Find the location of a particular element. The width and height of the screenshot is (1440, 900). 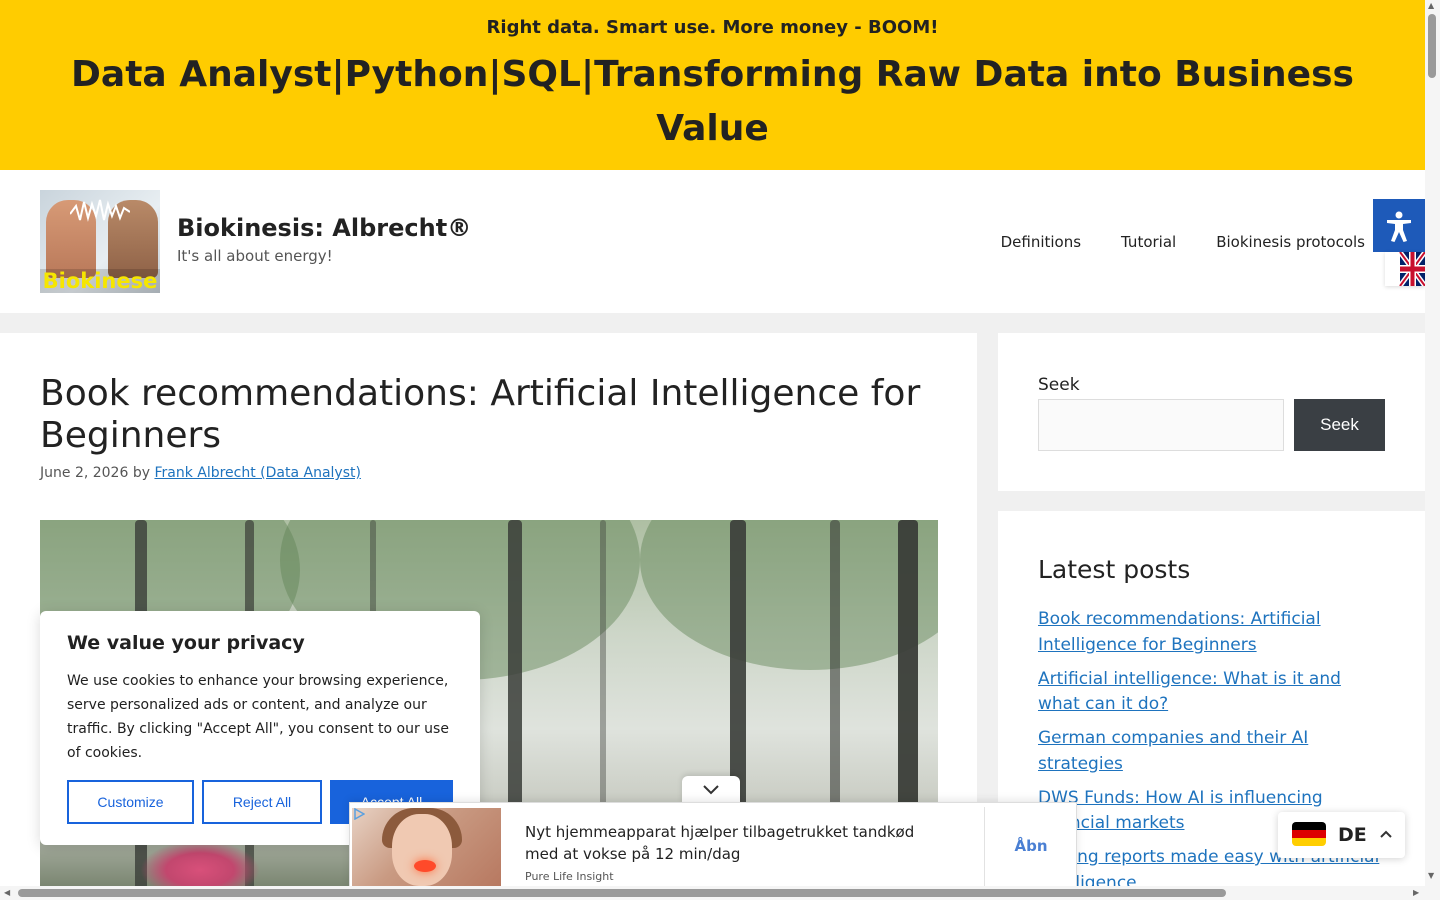

chevron-down-icon is located at coordinates (711, 790).